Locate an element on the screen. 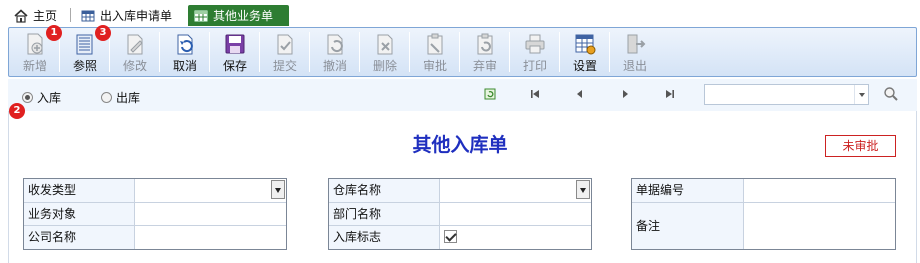  field-label: 仓库名称 is located at coordinates (384, 190).